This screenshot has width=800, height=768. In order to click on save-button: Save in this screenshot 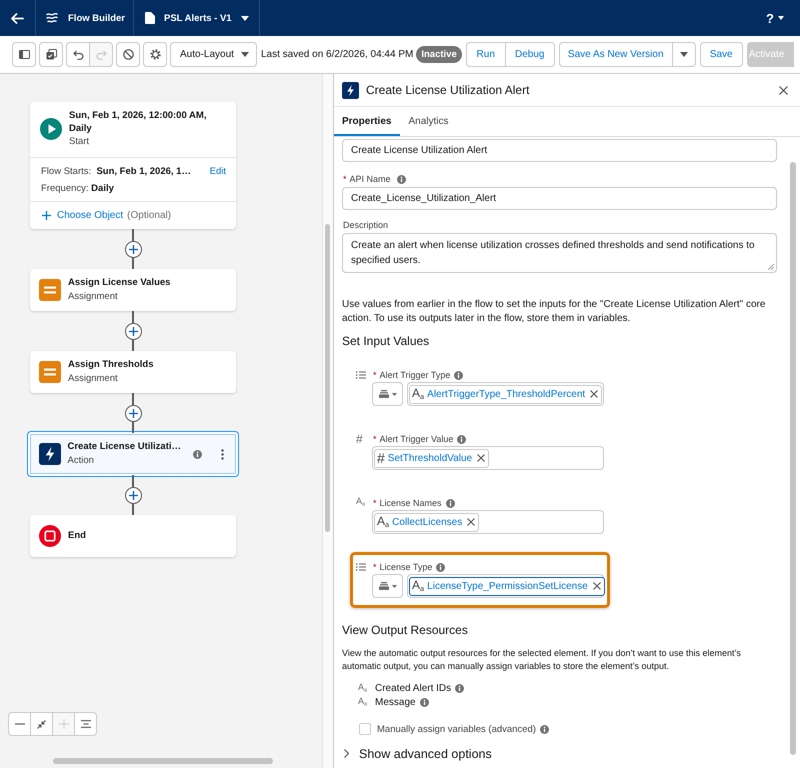, I will do `click(721, 54)`.